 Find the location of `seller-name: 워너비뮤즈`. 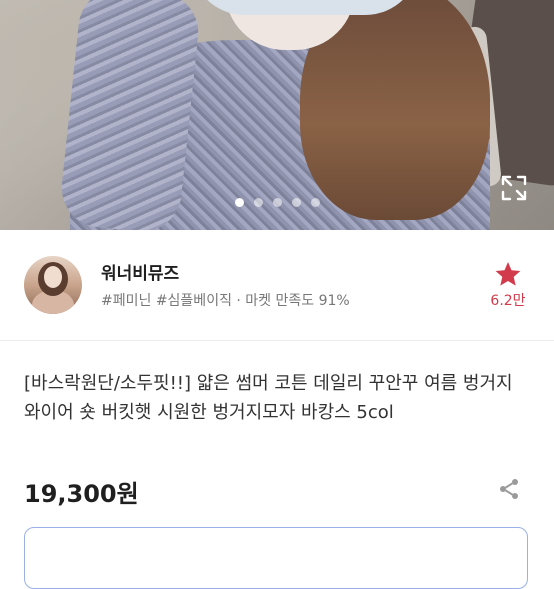

seller-name: 워너비뮤즈 is located at coordinates (140, 271).